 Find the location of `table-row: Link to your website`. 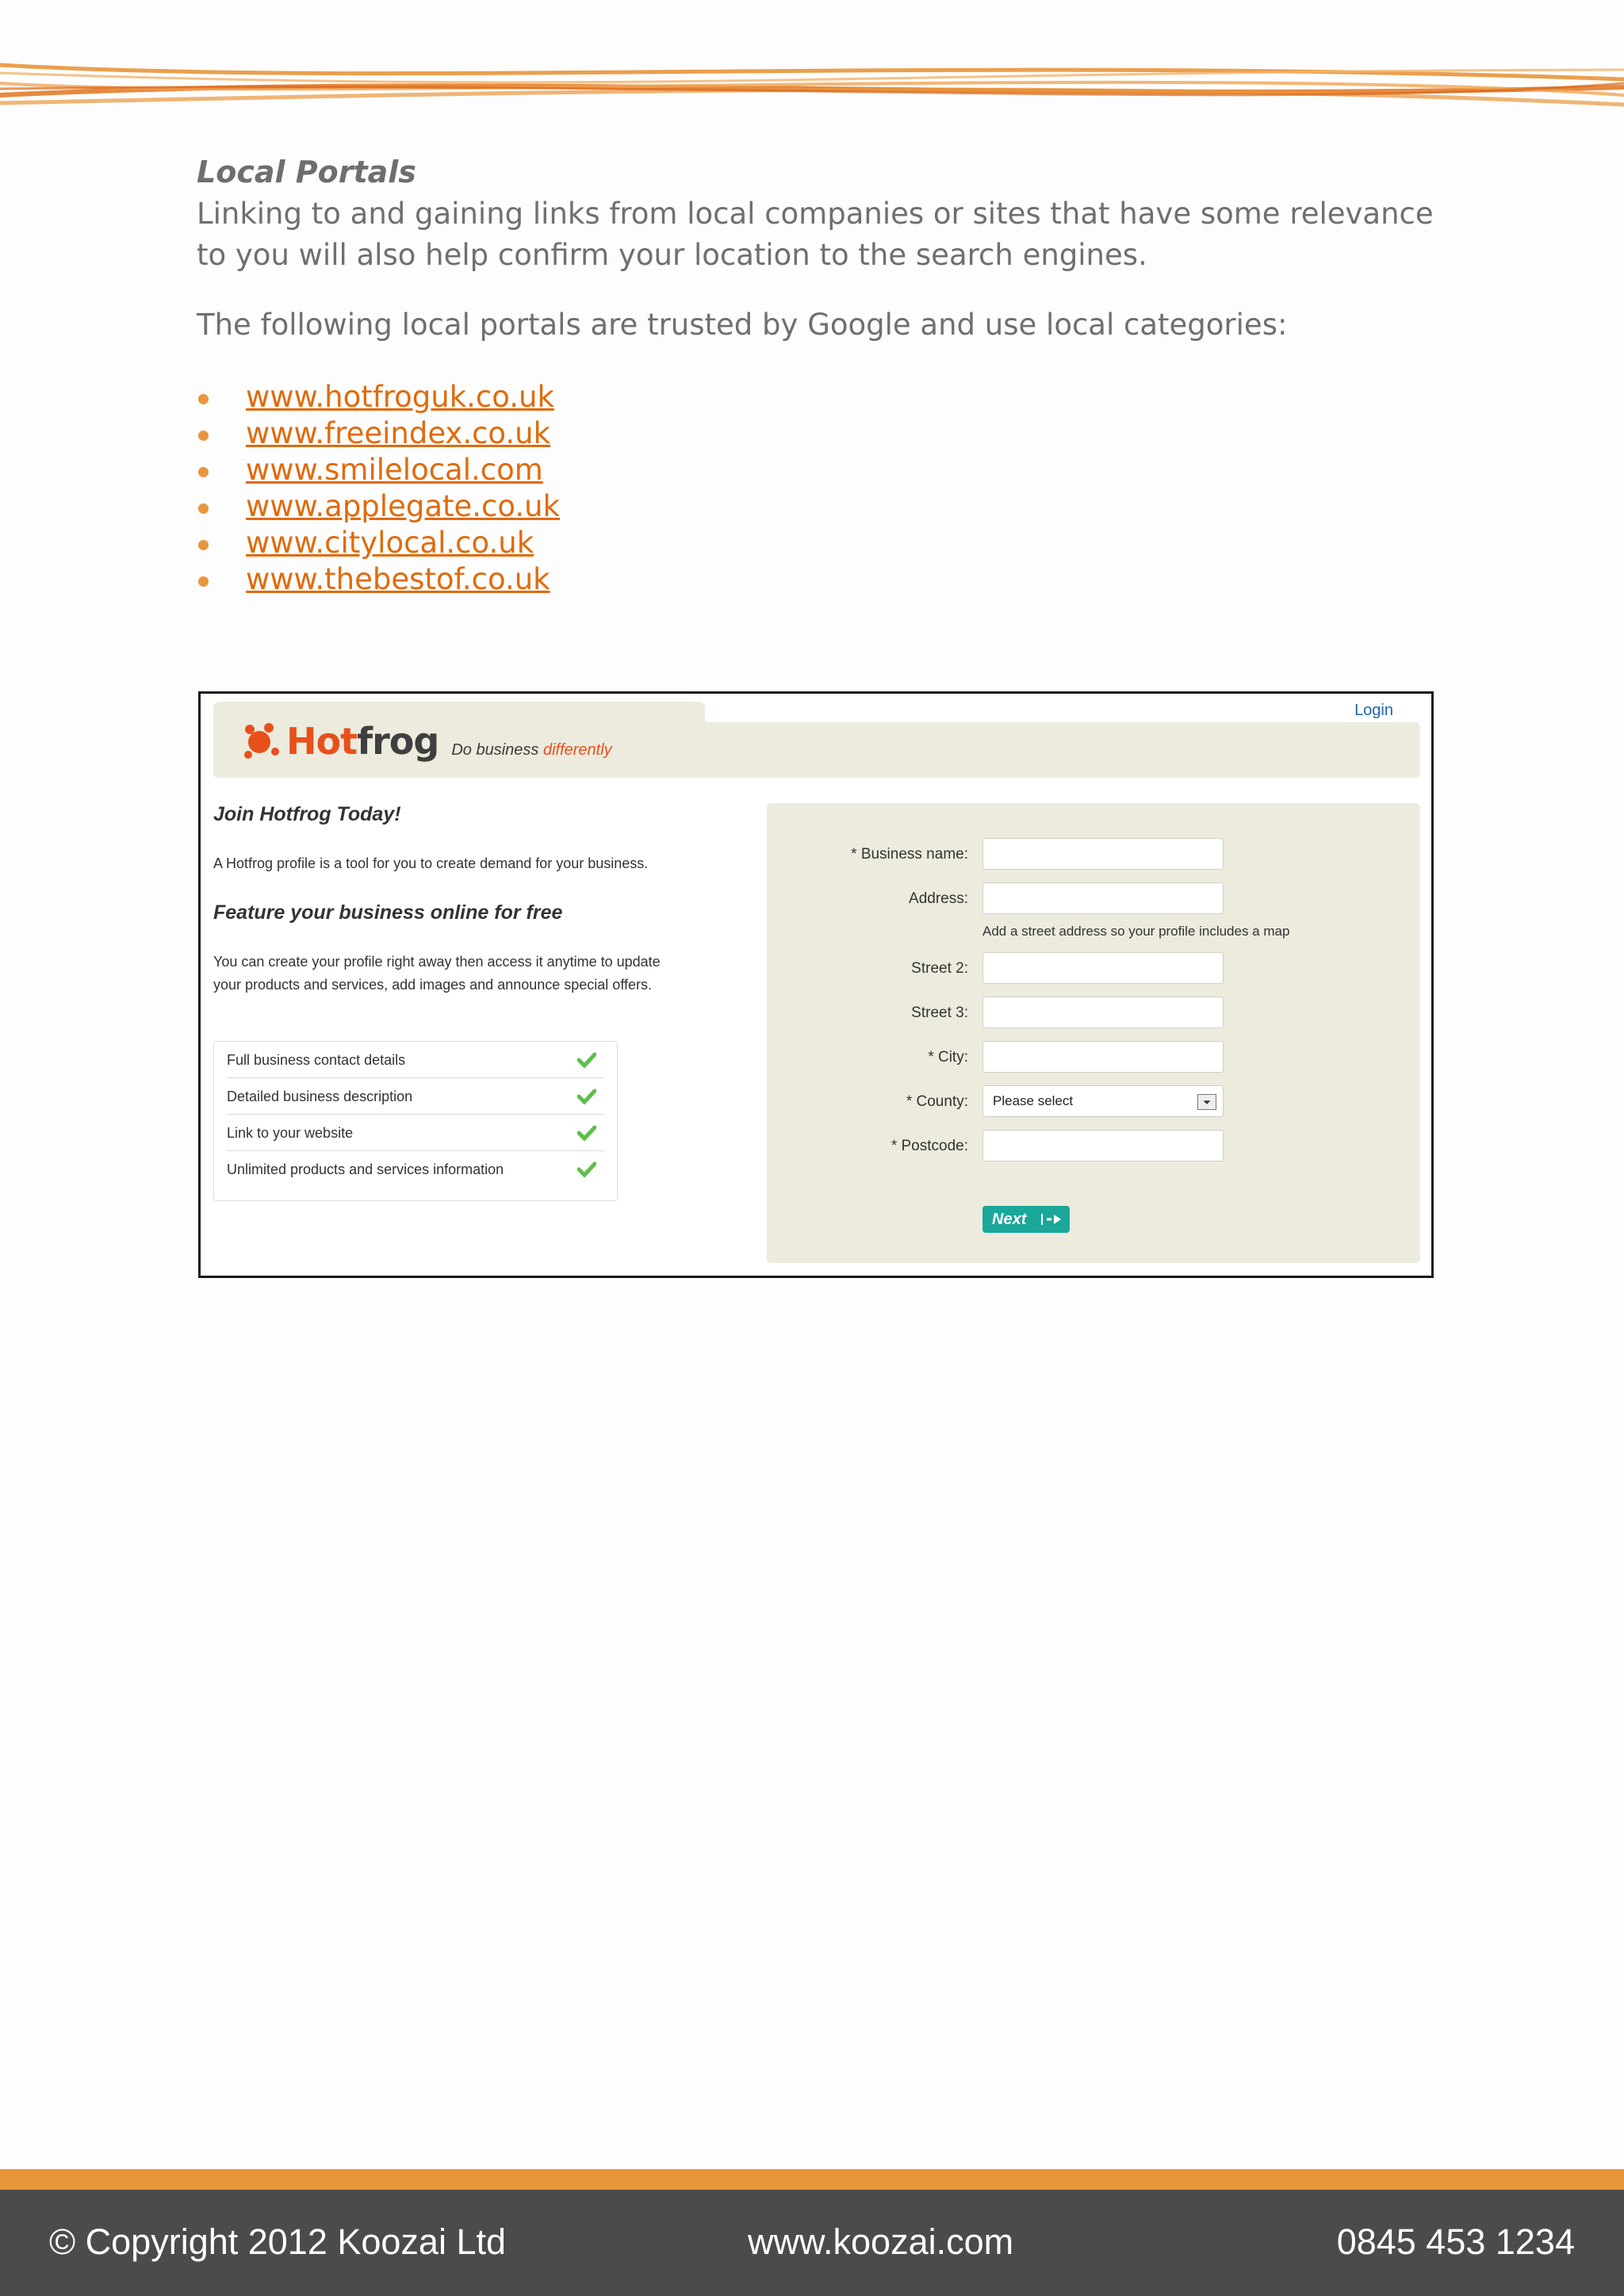

table-row: Link to your website is located at coordinates (415, 1133).